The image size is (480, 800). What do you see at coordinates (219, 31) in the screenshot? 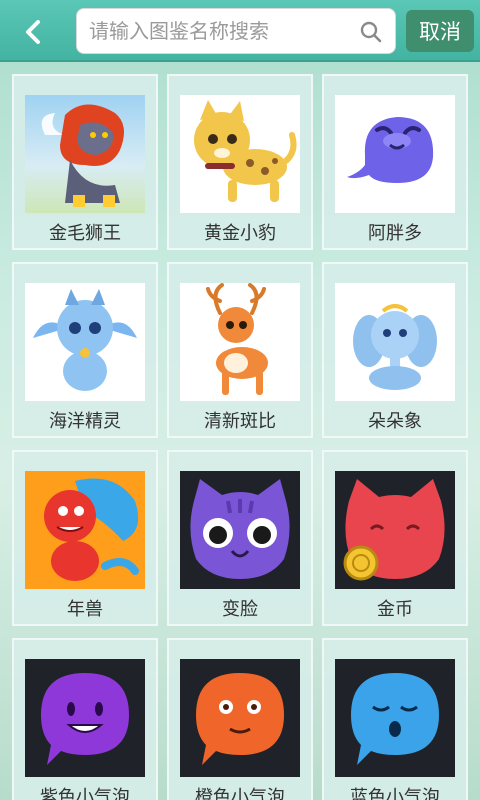
I see `search-input` at bounding box center [219, 31].